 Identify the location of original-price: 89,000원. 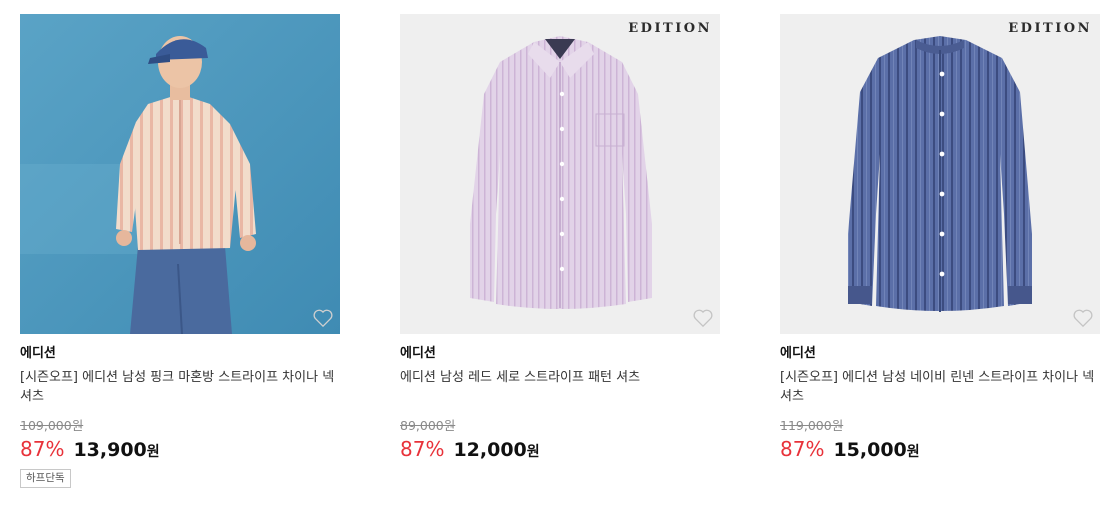
(428, 425).